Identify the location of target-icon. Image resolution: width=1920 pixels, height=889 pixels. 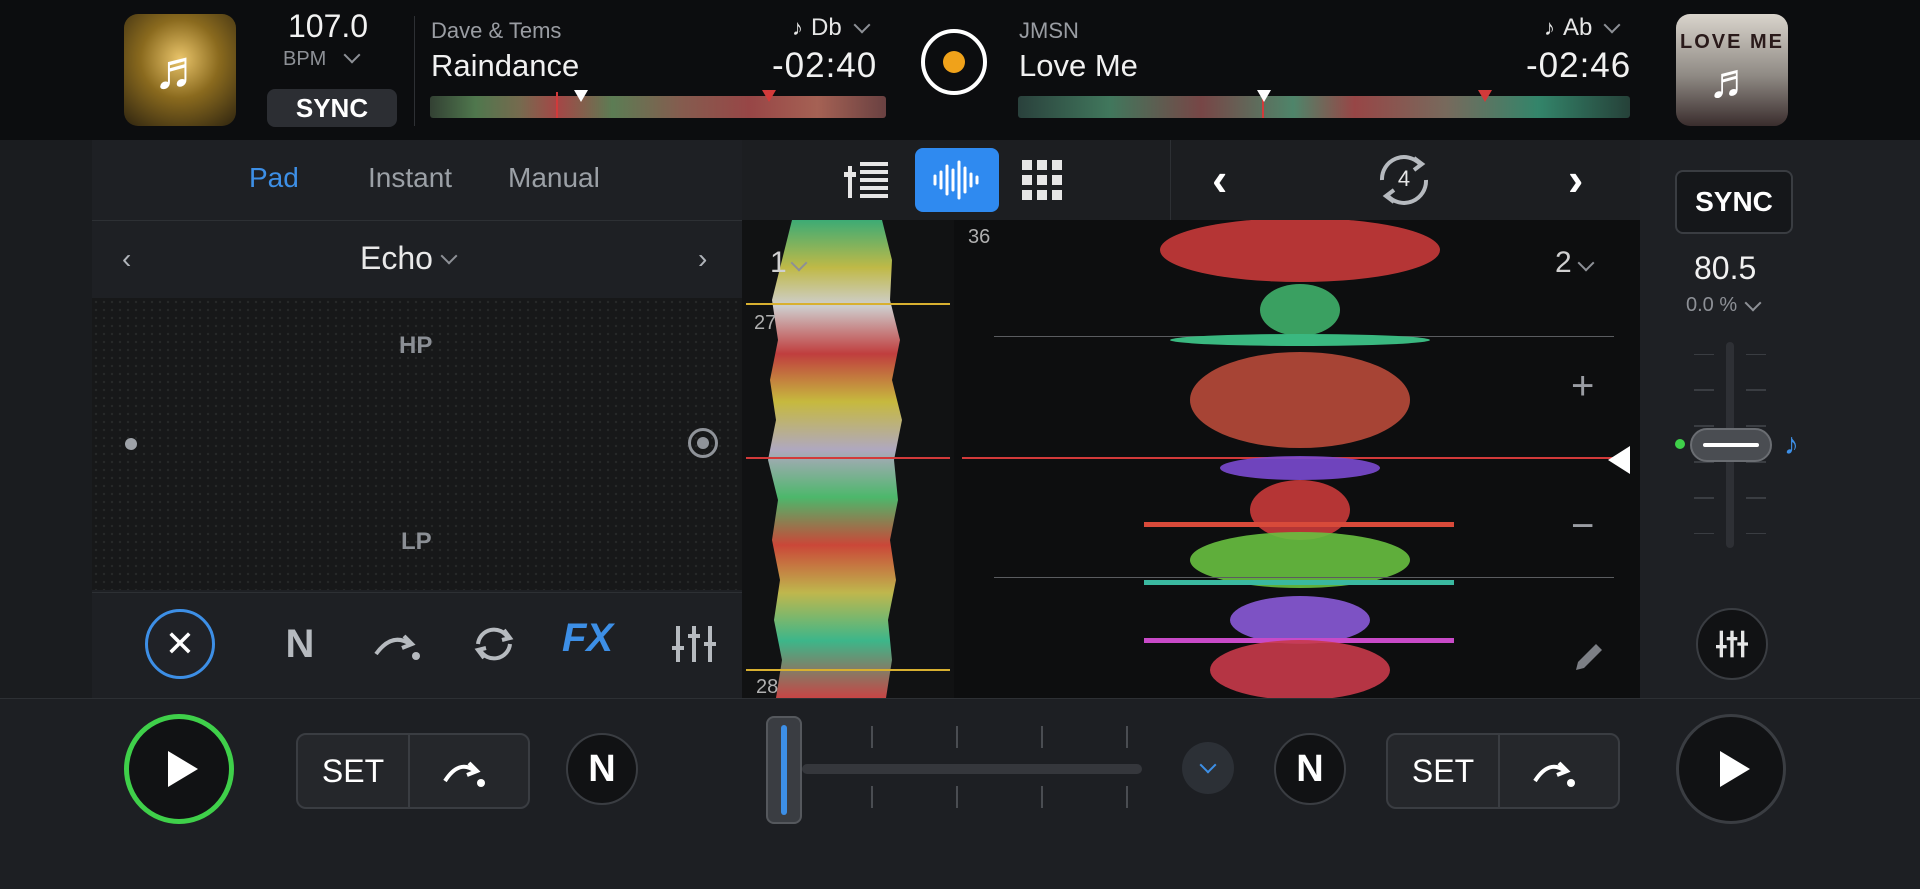
(703, 443).